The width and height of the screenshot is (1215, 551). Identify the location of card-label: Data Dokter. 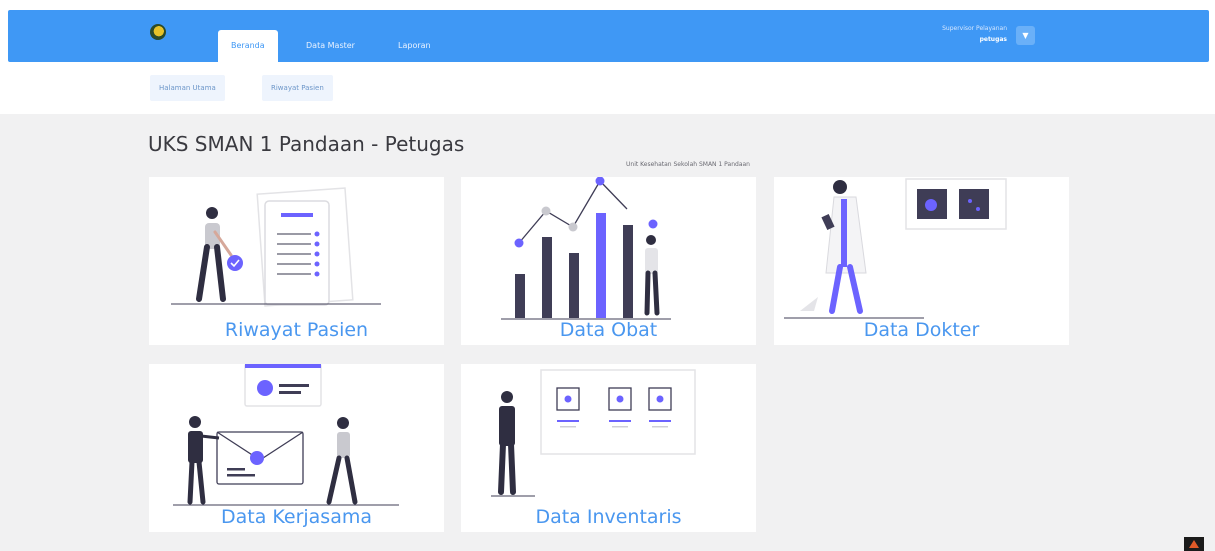
(921, 330).